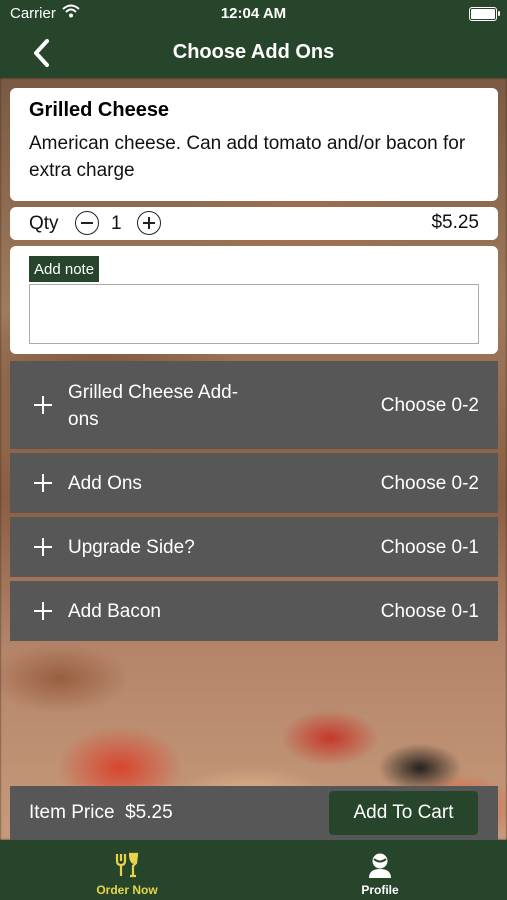 This screenshot has width=507, height=900. What do you see at coordinates (254, 314) in the screenshot?
I see `note-input` at bounding box center [254, 314].